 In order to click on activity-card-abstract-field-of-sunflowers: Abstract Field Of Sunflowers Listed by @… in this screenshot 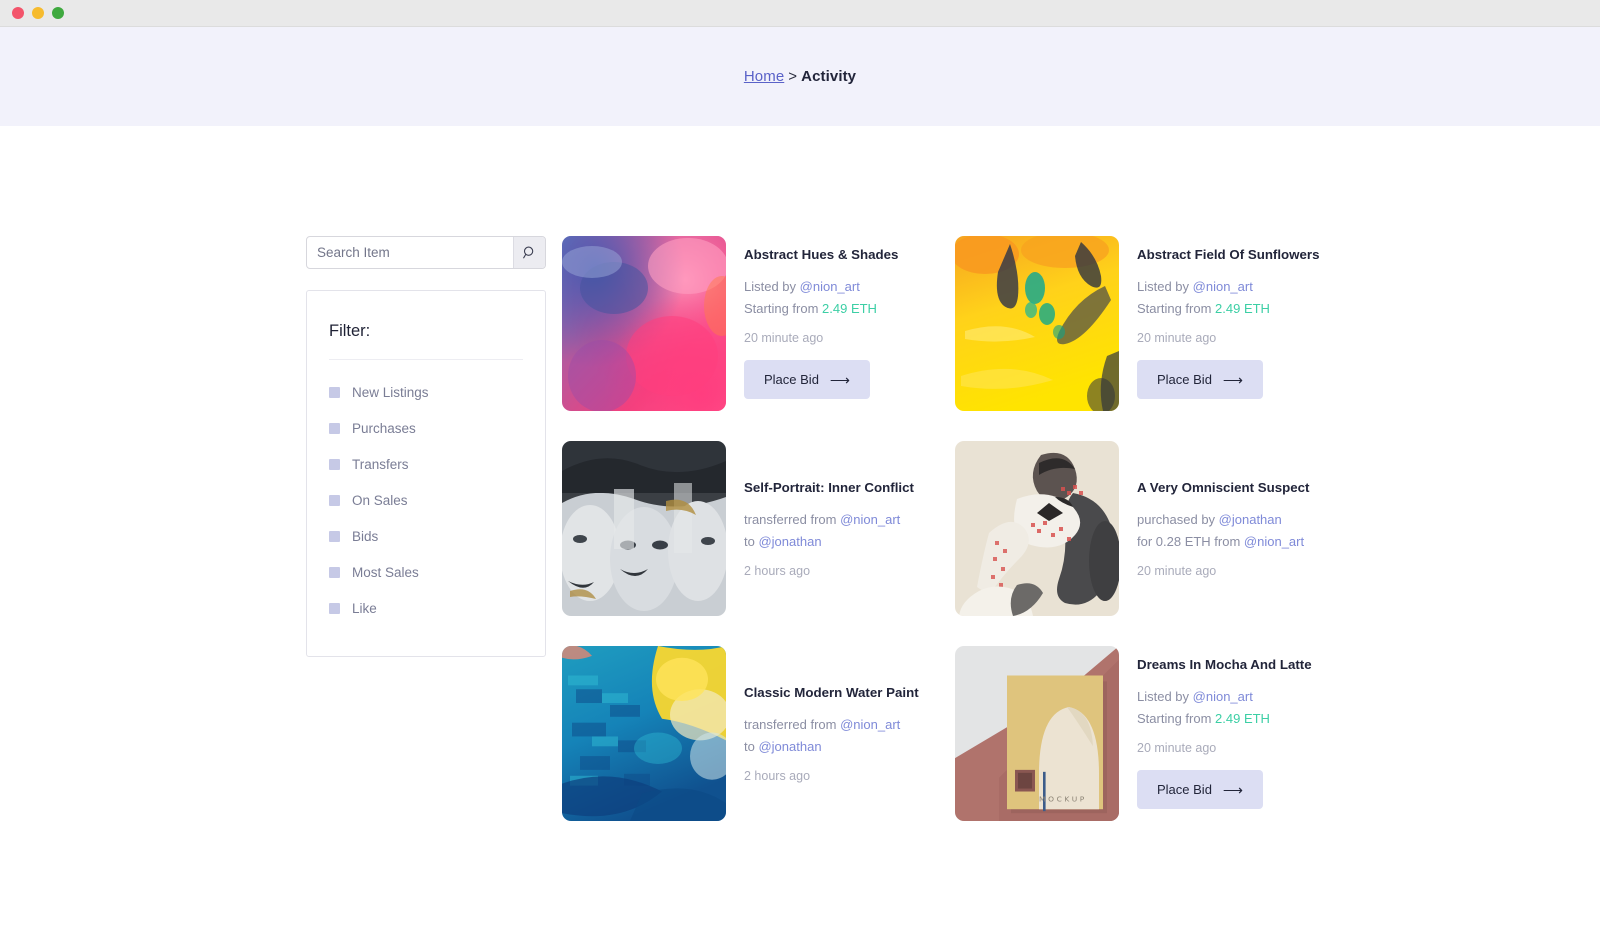, I will do `click(1137, 323)`.